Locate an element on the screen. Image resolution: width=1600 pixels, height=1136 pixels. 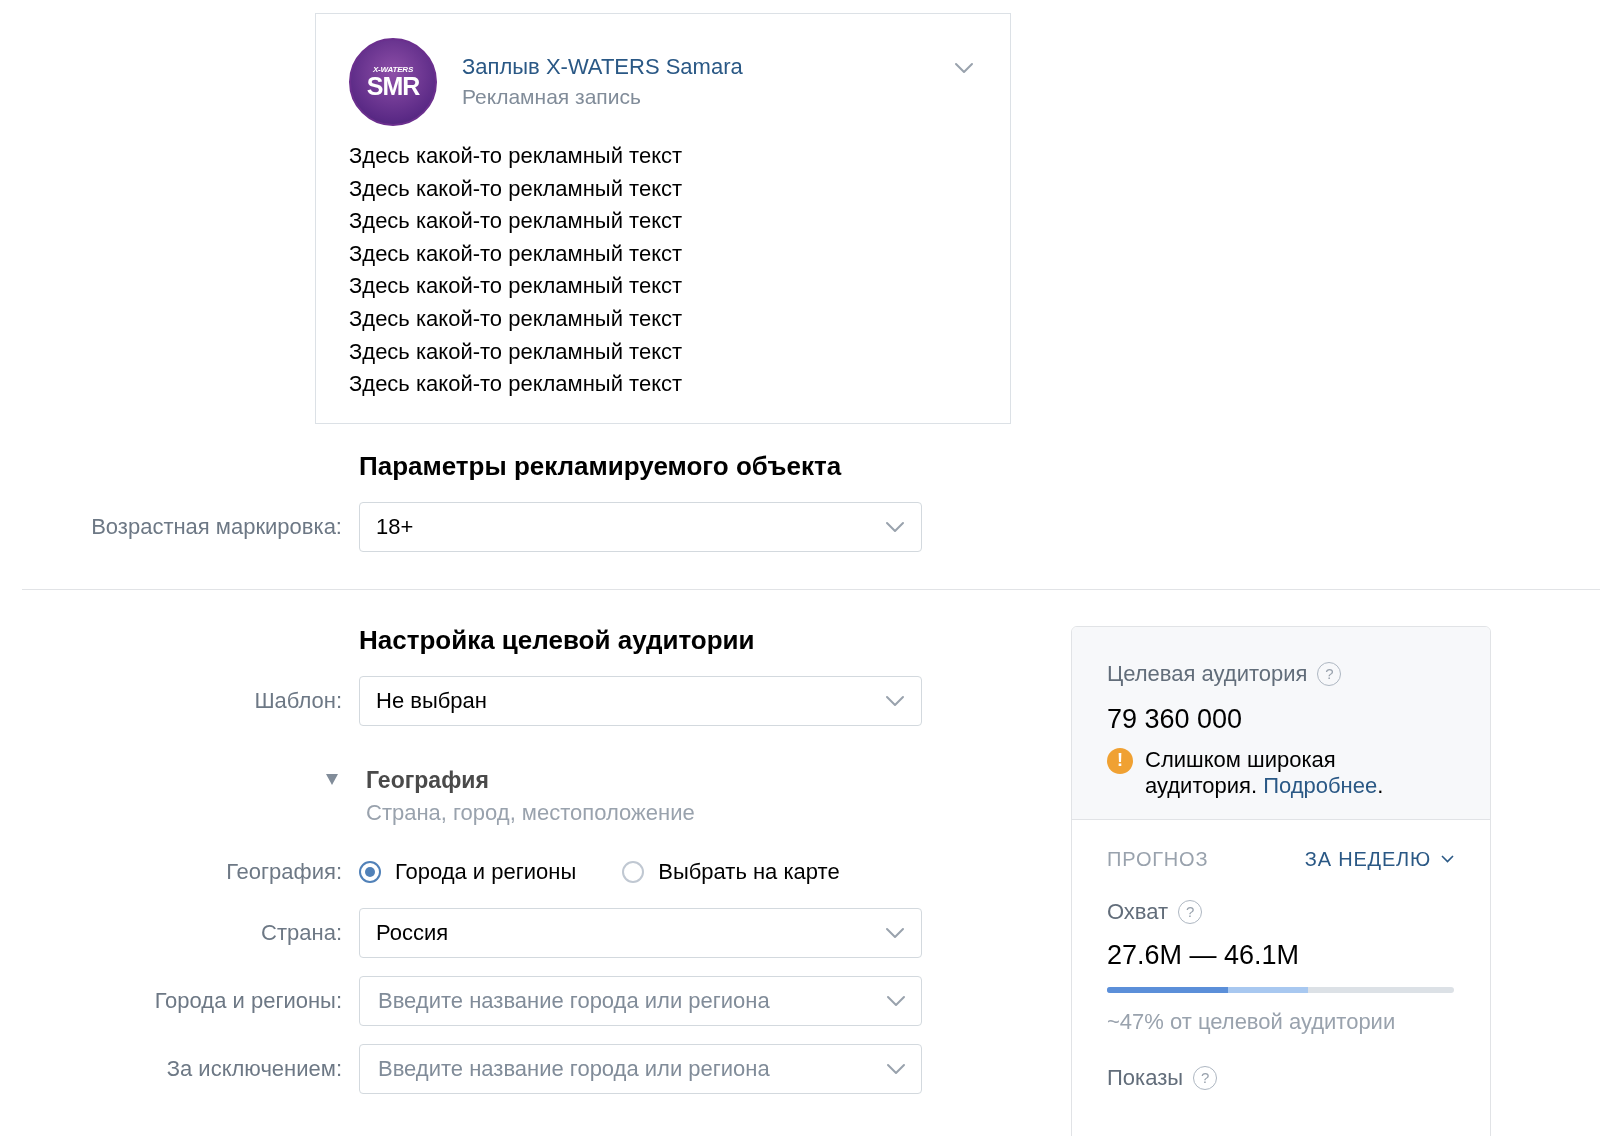
more-link: Подробнее is located at coordinates (1320, 785).